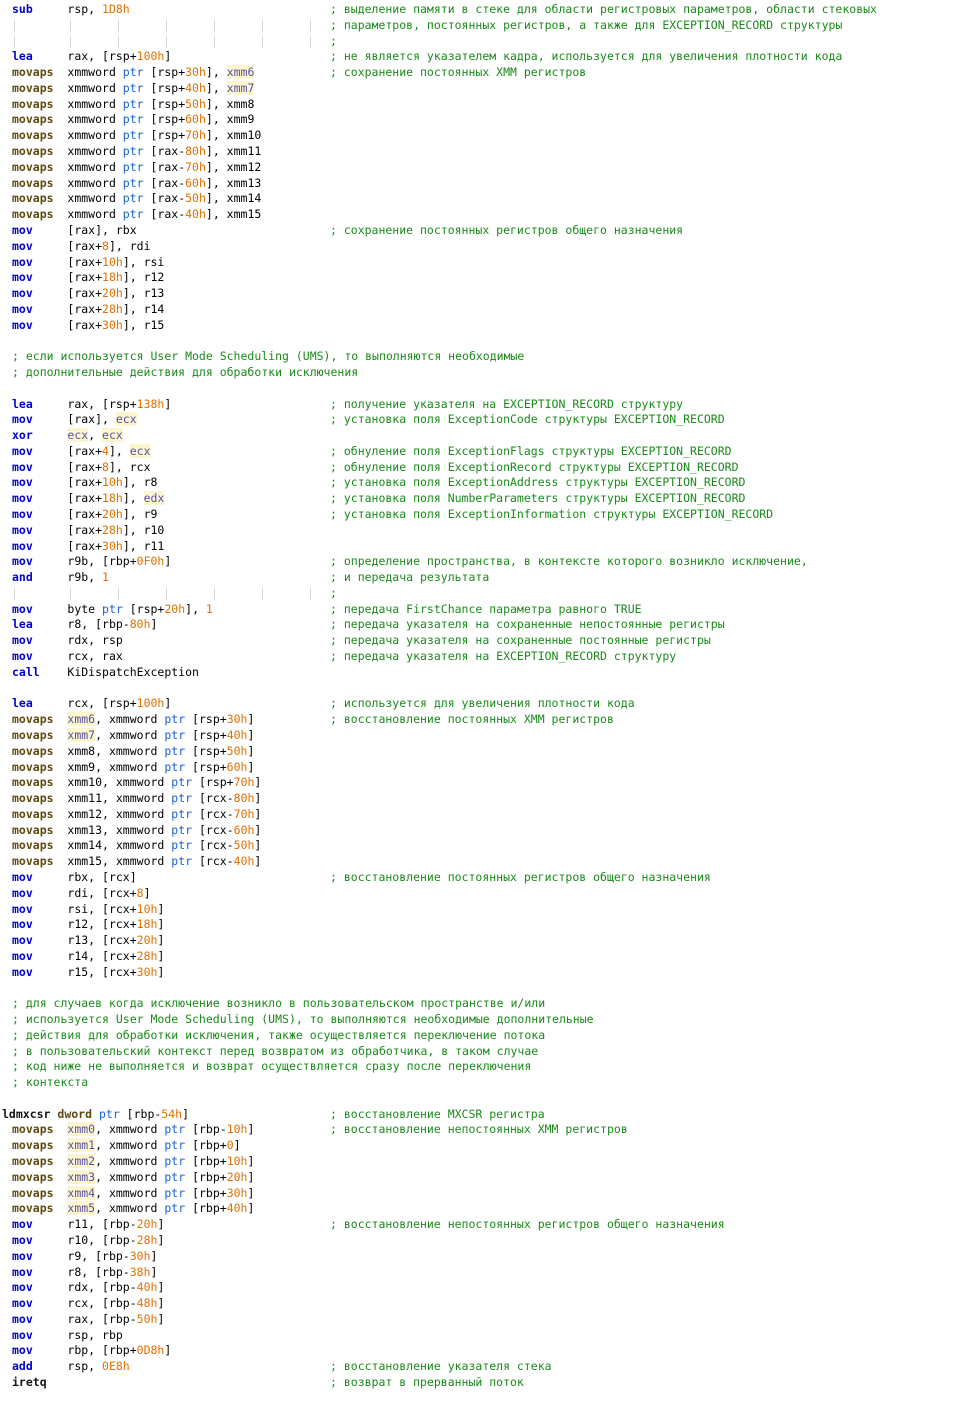 The image size is (975, 1415). What do you see at coordinates (133, 1193) in the screenshot?
I see `instruction-code: movaps xmm4, xmmword ptr [rbp+30h]` at bounding box center [133, 1193].